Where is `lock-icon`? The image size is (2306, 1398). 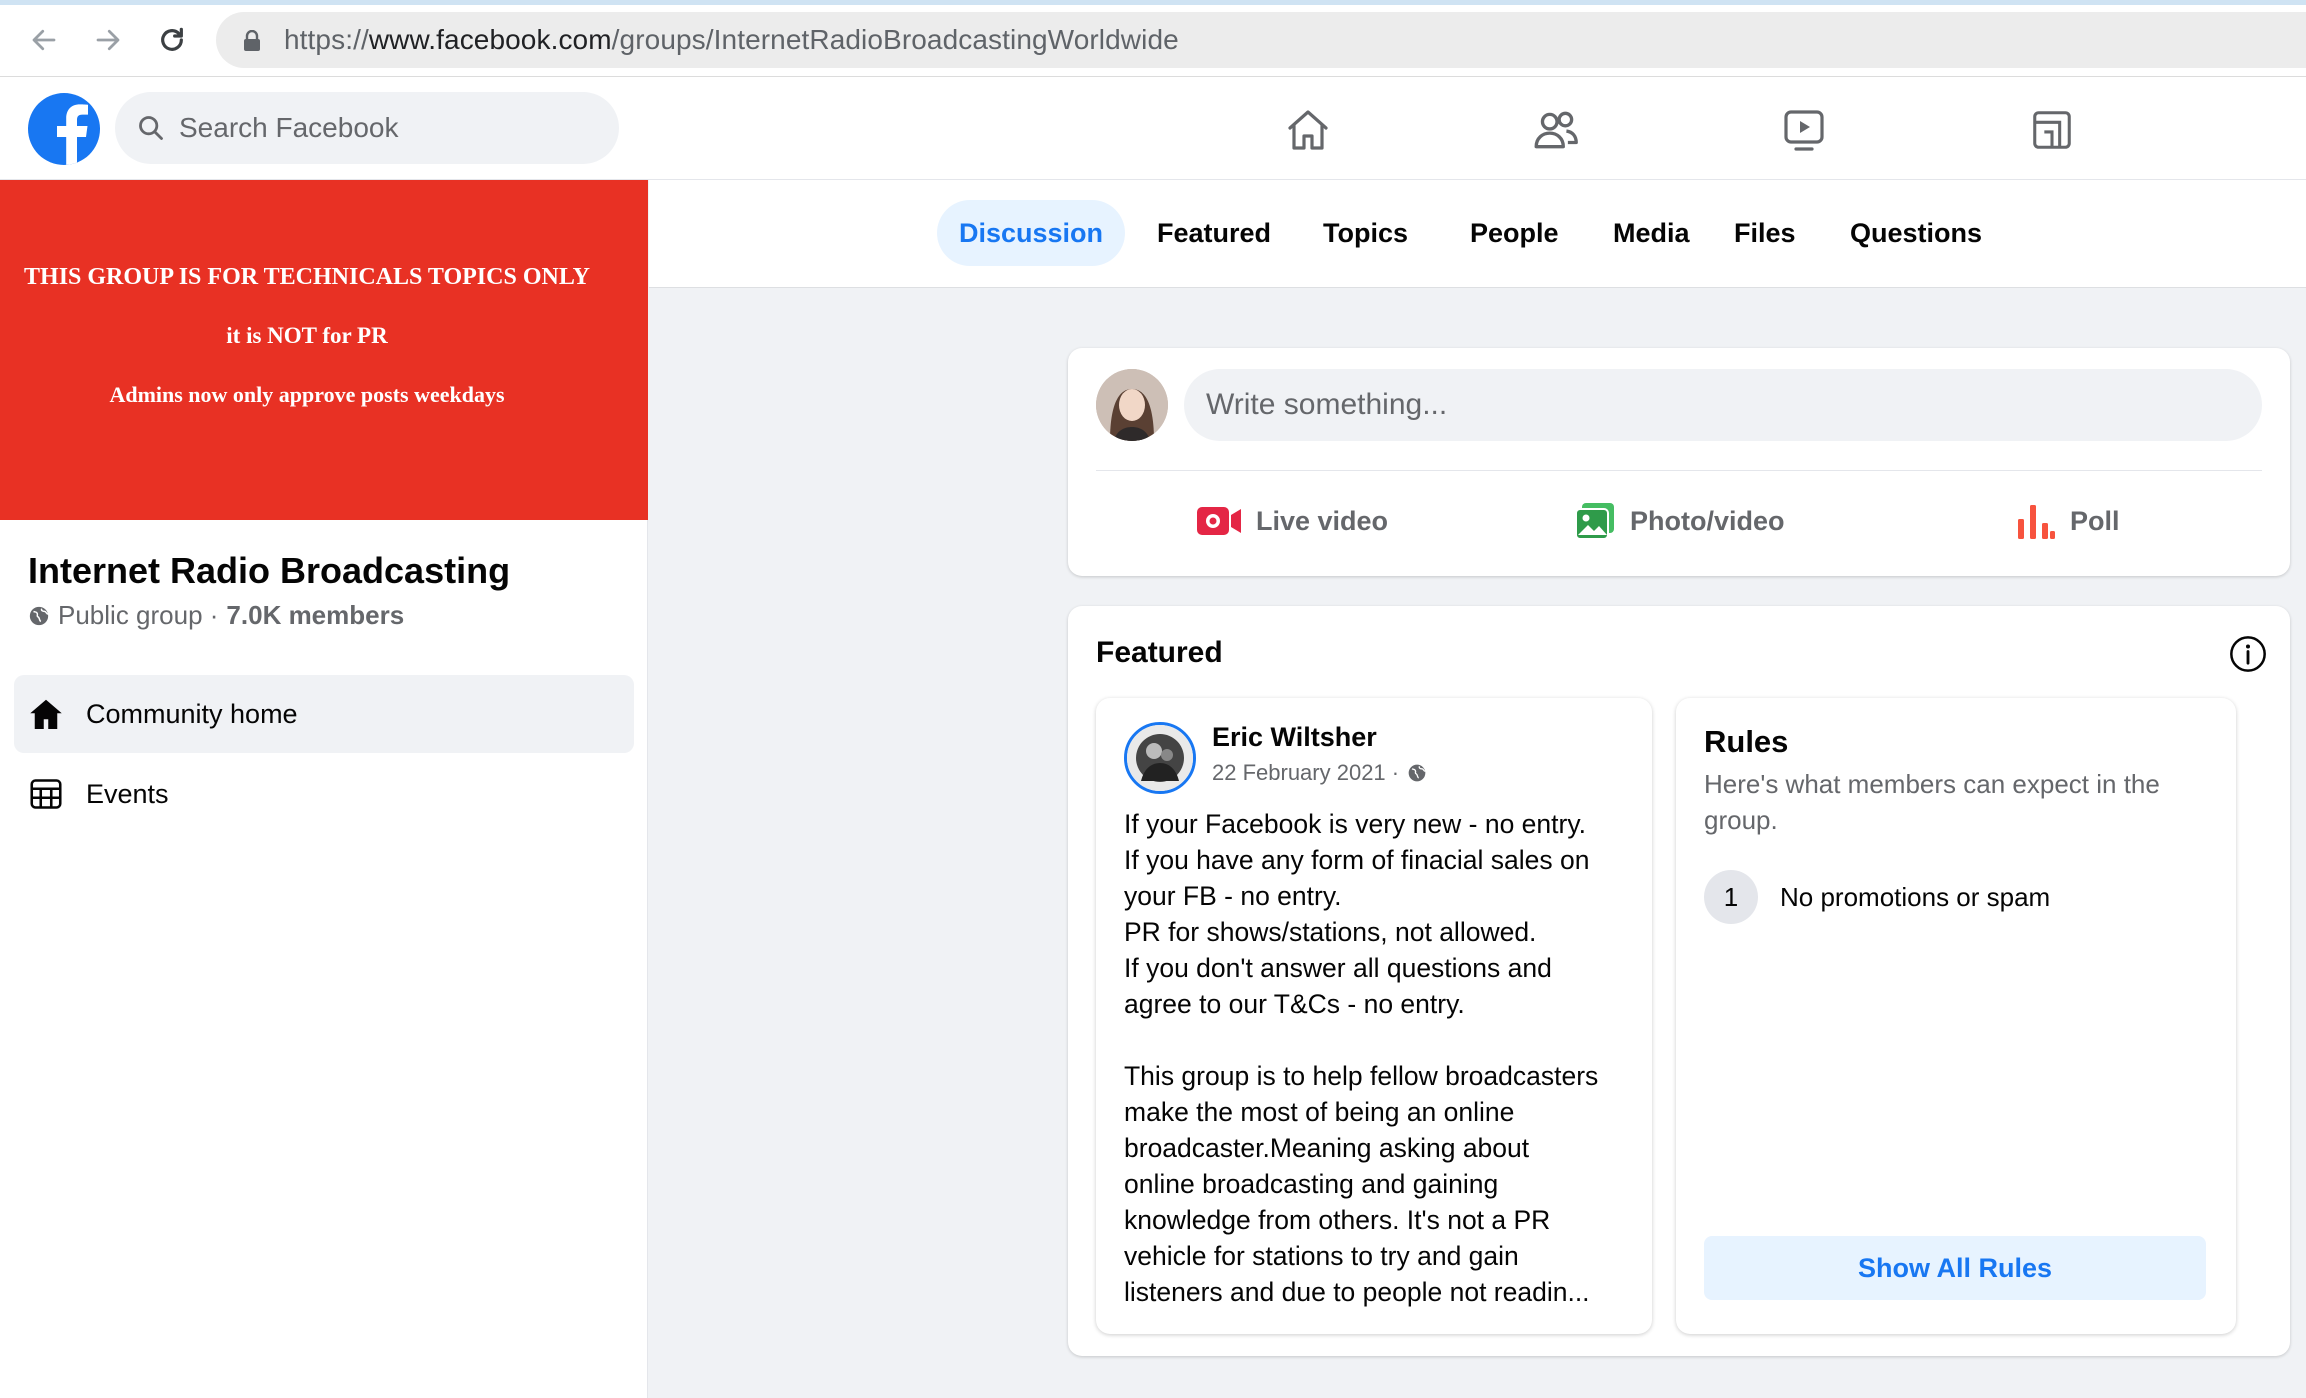
lock-icon is located at coordinates (252, 40).